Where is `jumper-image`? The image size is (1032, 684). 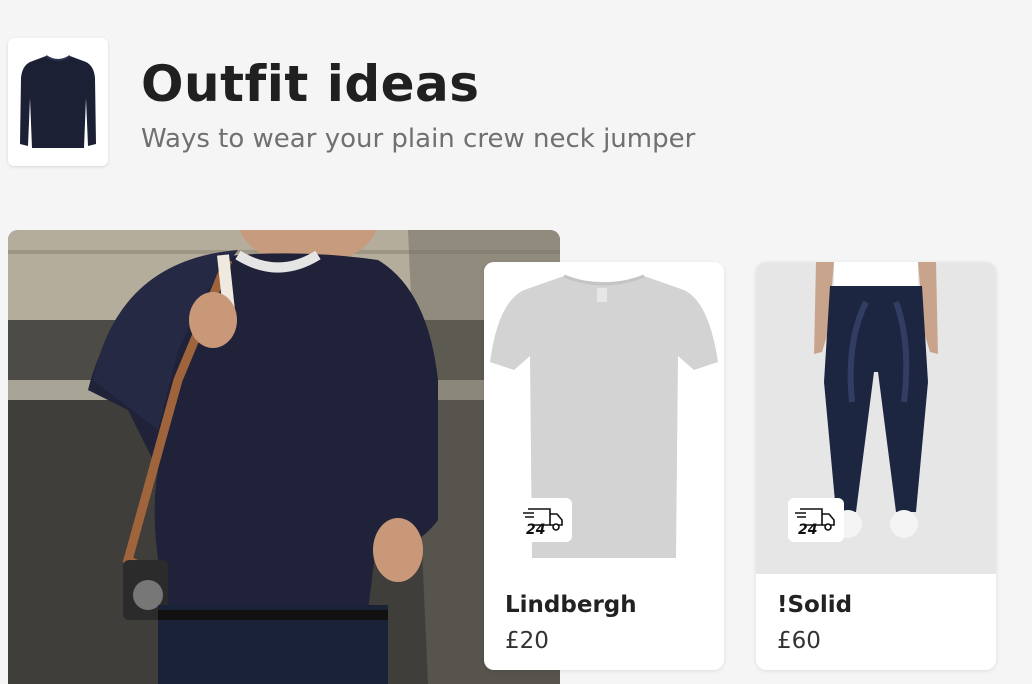 jumper-image is located at coordinates (58, 101).